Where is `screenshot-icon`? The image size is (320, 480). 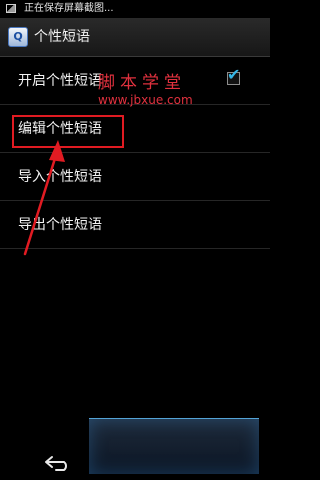
screenshot-icon is located at coordinates (11, 8).